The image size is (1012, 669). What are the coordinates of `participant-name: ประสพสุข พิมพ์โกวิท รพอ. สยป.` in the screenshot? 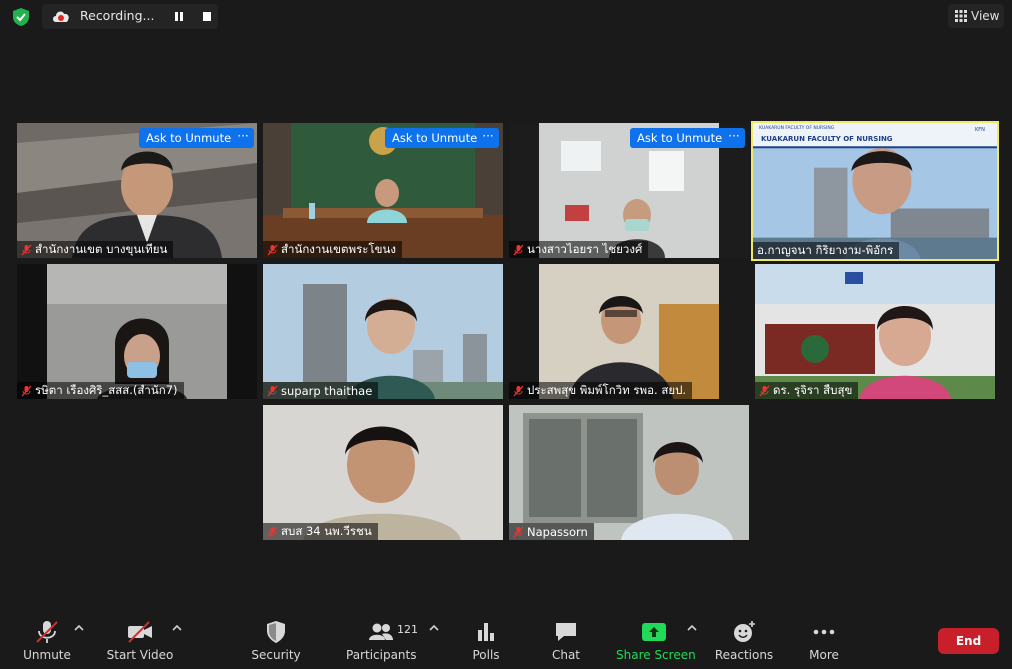 It's located at (607, 389).